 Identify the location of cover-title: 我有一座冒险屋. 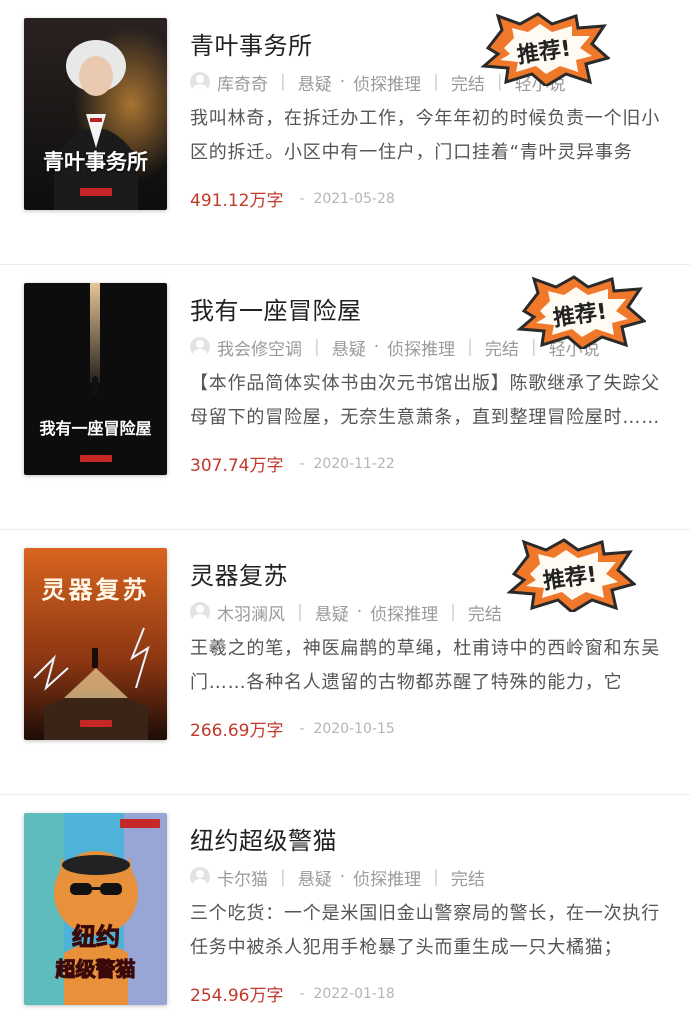
(95, 428).